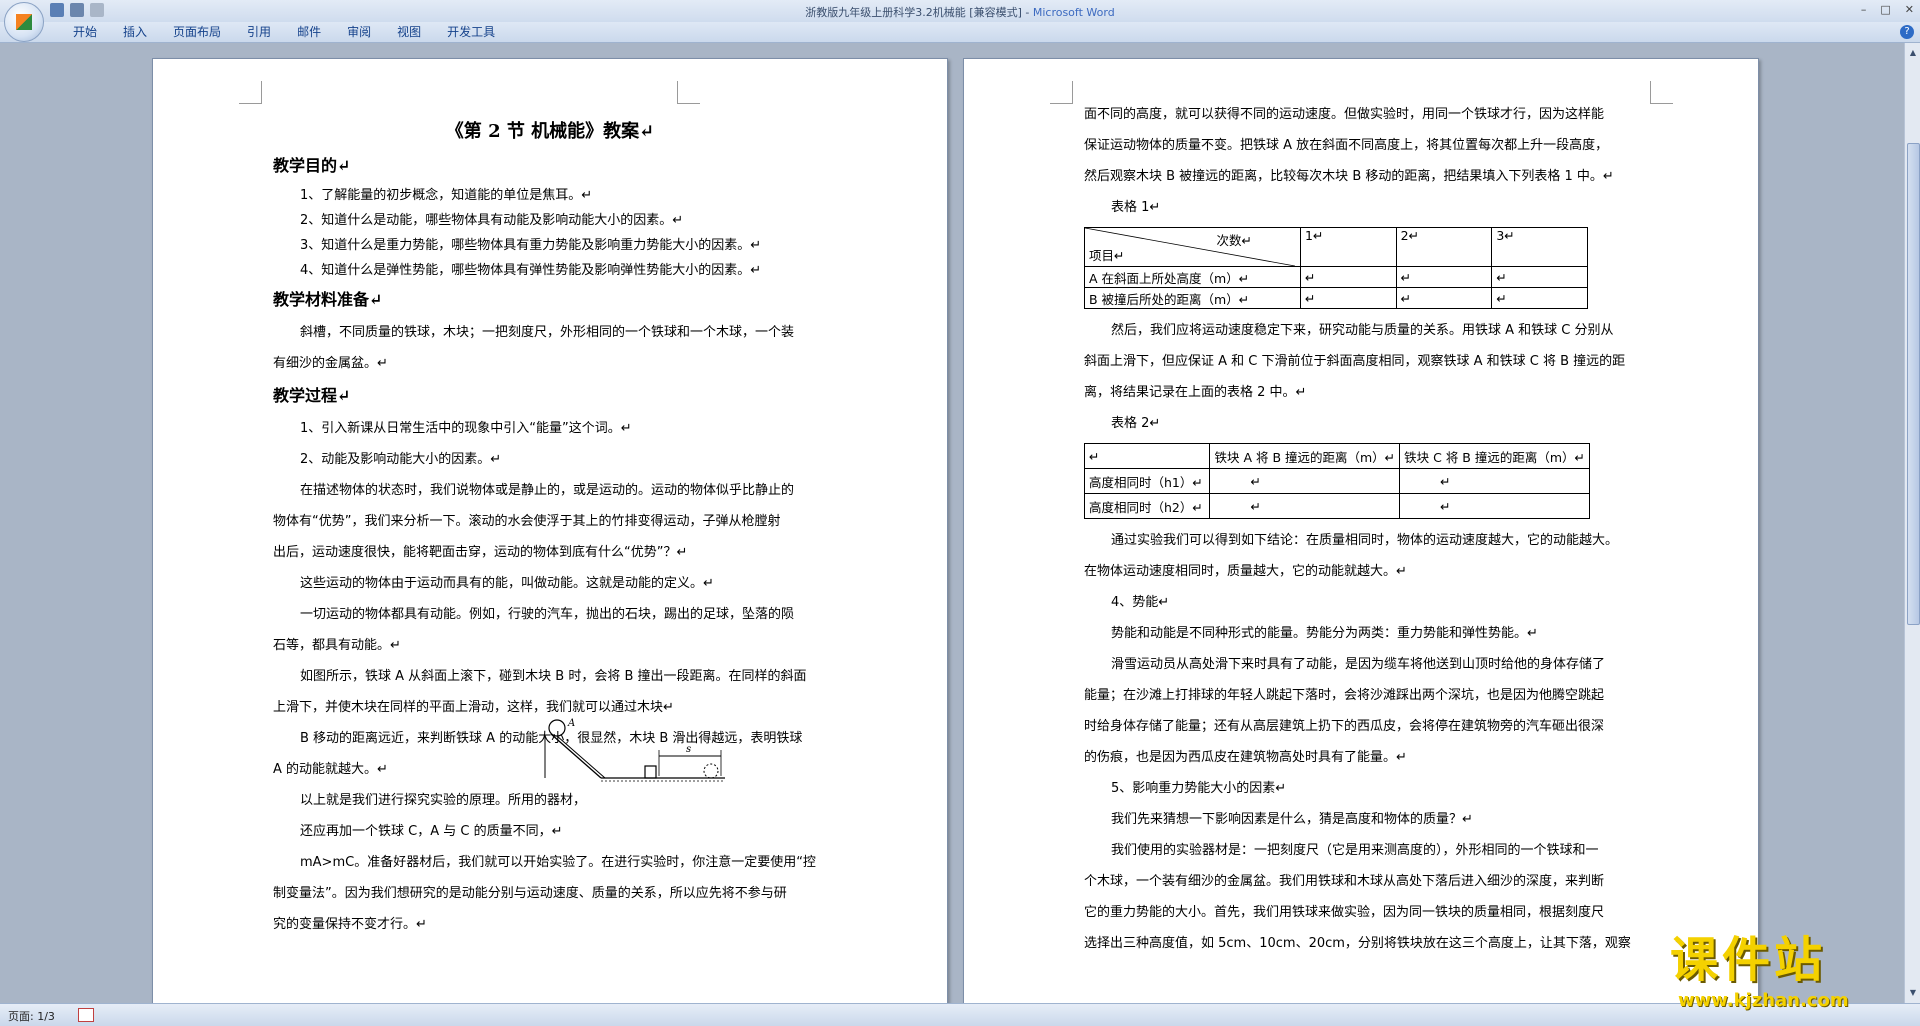  Describe the element at coordinates (960, 32) in the screenshot. I see `ribbon-tabs: 开始插入页面布局引用邮件审阅视图开发工具 ?` at that location.